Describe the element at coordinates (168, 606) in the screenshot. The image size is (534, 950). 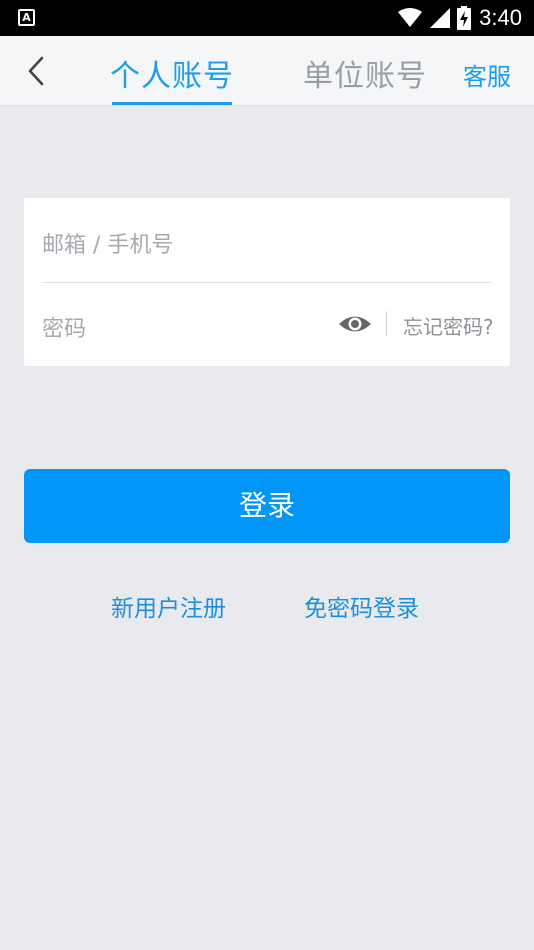
I see `register-link: 新用户注册` at that location.